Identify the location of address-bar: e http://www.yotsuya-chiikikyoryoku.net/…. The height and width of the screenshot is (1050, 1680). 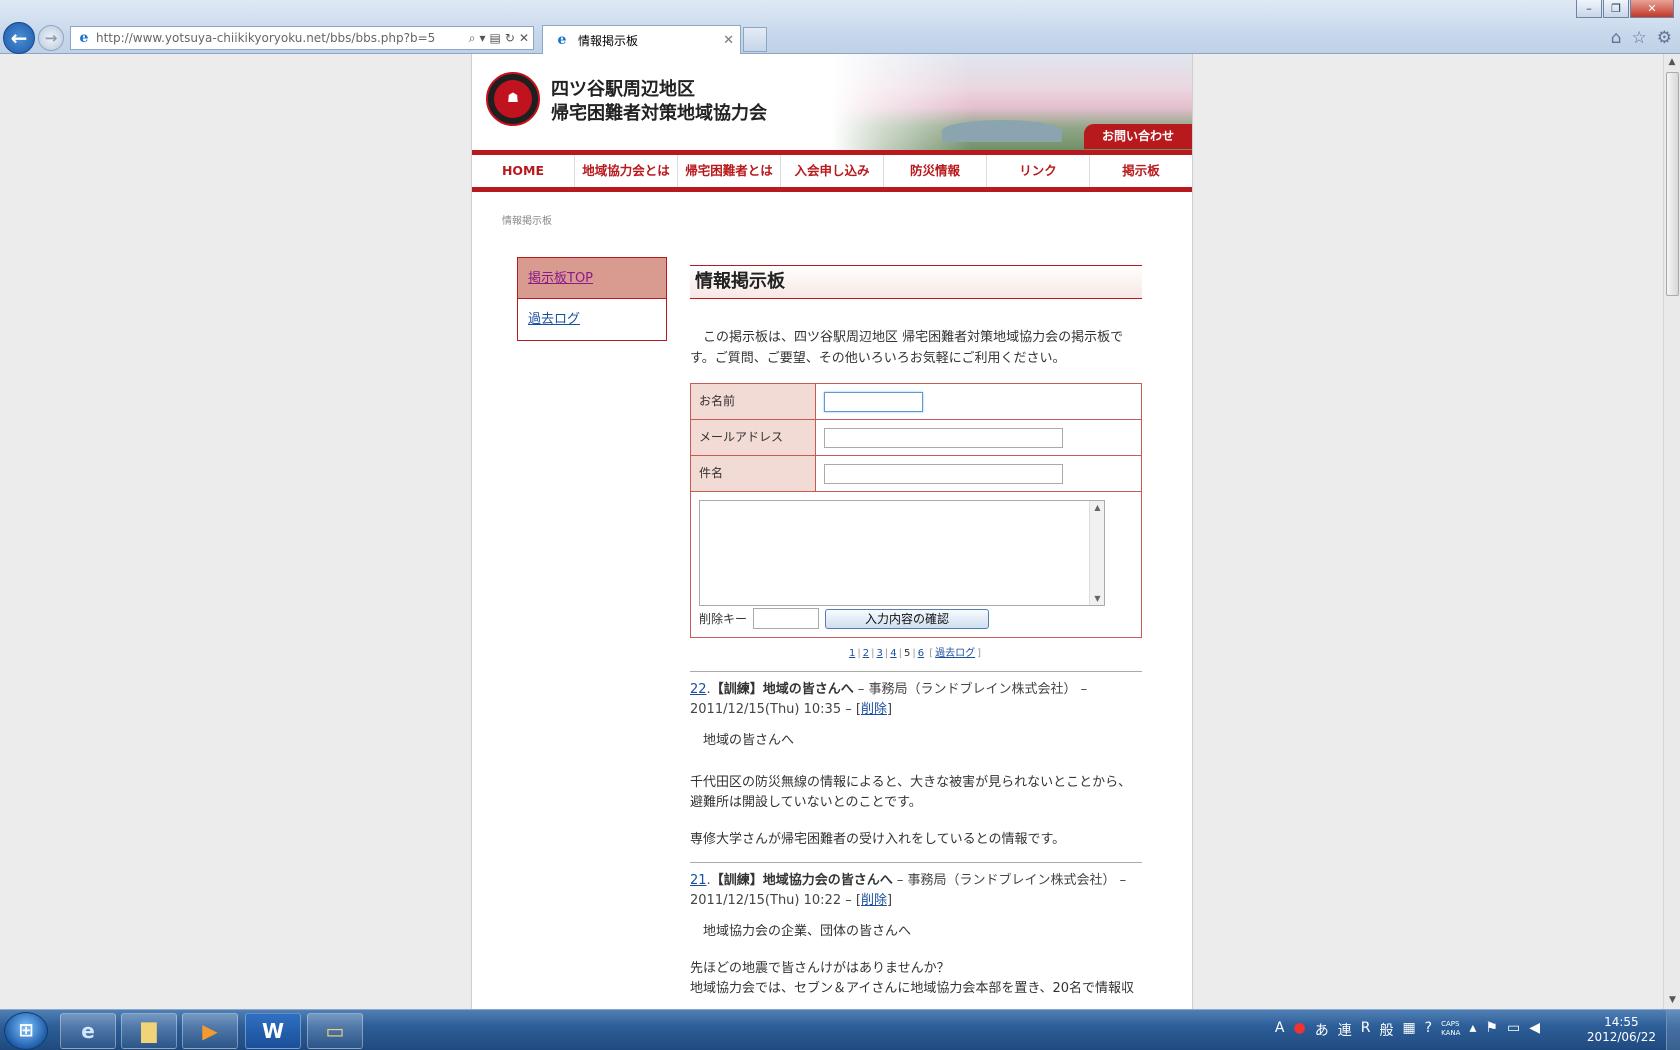
(302, 38).